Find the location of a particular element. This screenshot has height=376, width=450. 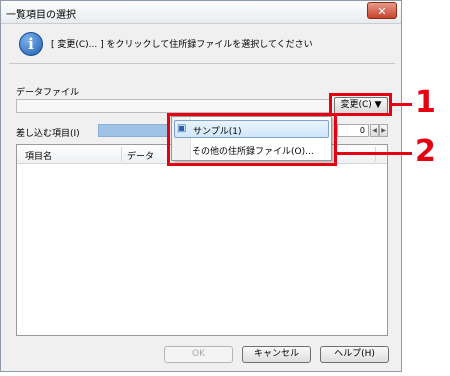

close-icon: ✕ is located at coordinates (382, 11).